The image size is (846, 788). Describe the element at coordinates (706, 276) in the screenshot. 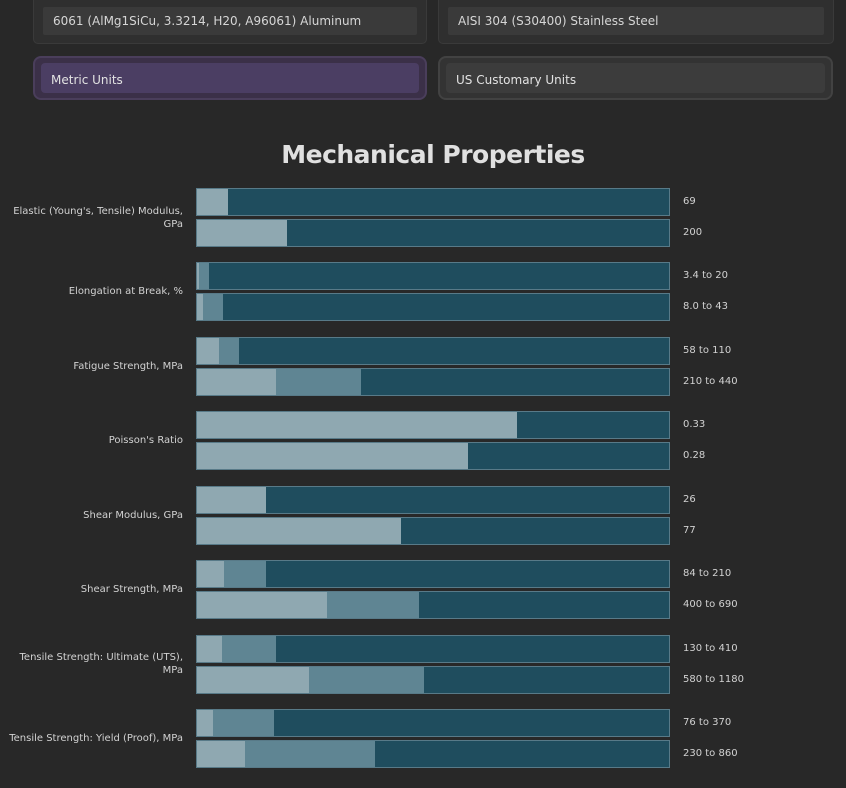

I see `property-value: 3.4 to 20` at that location.